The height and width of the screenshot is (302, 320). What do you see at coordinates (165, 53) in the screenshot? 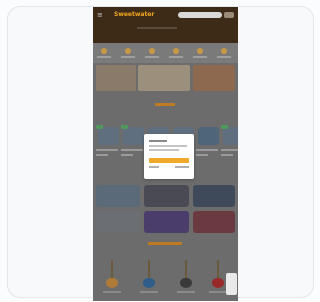
I see `category-nav` at bounding box center [165, 53].